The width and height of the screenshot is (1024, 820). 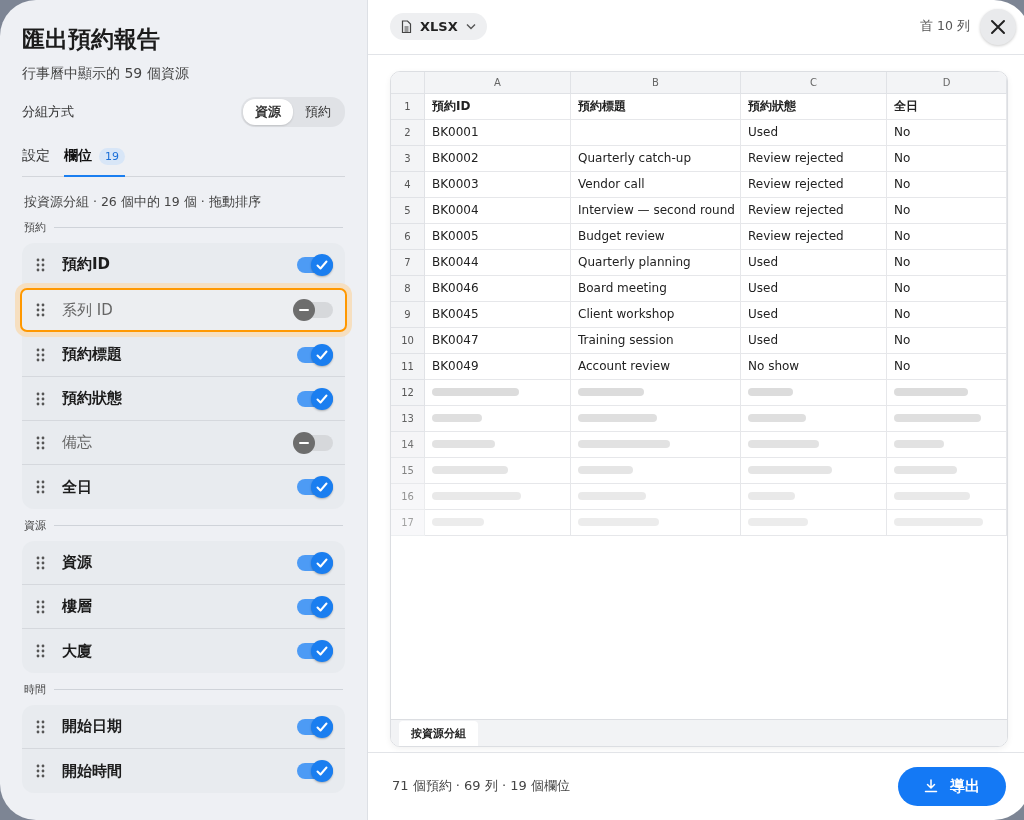 I want to click on field-label: 預約標題, so click(x=92, y=354).